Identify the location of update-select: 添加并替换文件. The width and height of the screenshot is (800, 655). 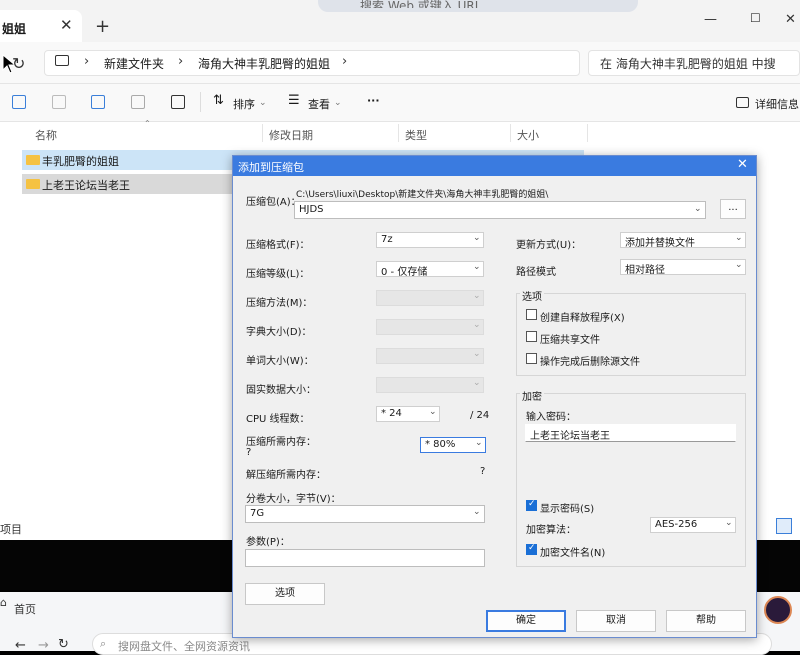
(683, 240).